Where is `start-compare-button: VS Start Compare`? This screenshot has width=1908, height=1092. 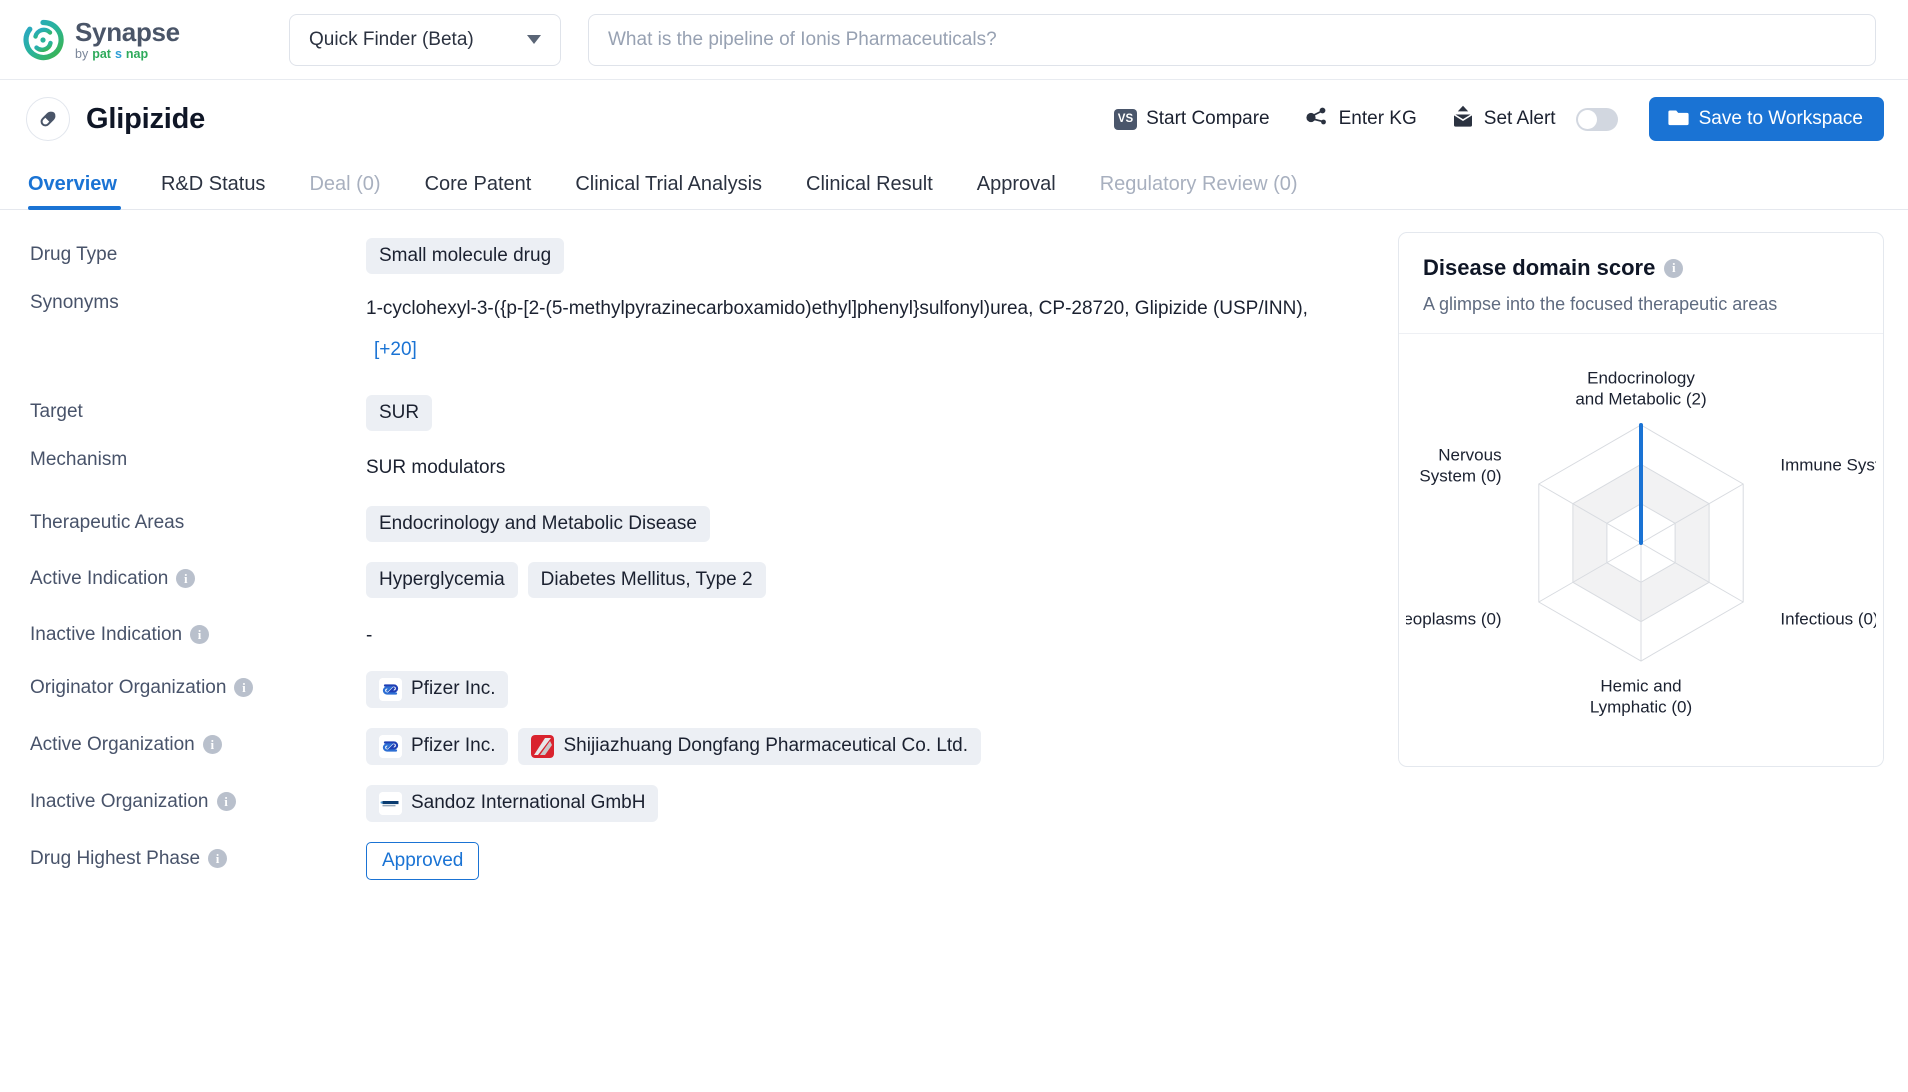 start-compare-button: VS Start Compare is located at coordinates (1192, 119).